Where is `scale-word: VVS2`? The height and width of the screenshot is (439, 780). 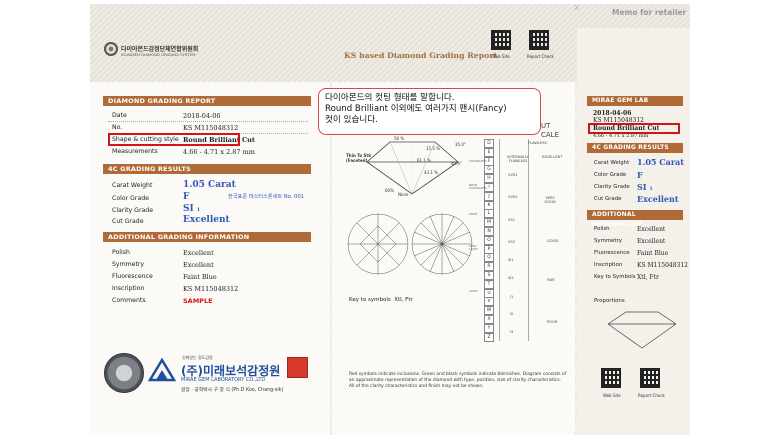
scale-word: VVS2 is located at coordinates (513, 197).